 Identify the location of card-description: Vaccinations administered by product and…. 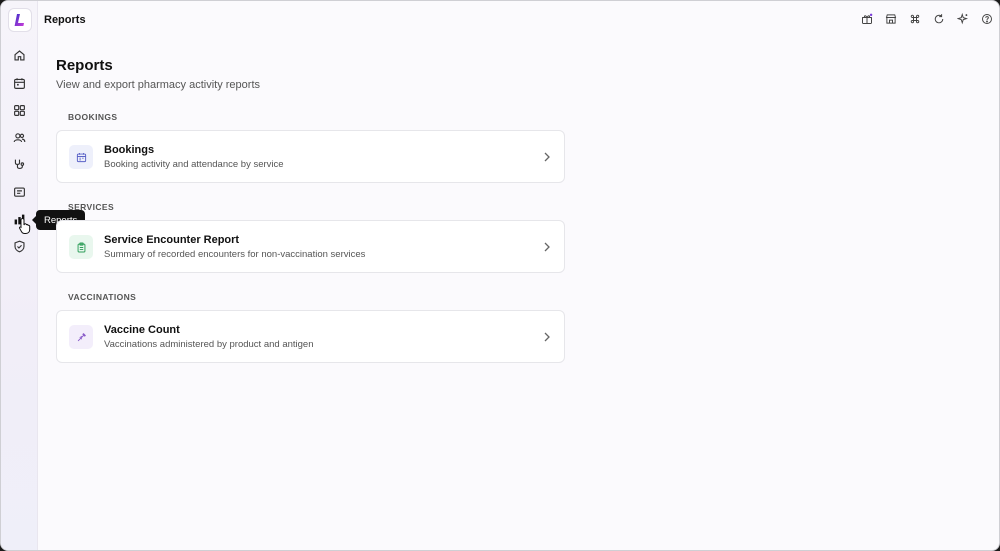
(209, 344).